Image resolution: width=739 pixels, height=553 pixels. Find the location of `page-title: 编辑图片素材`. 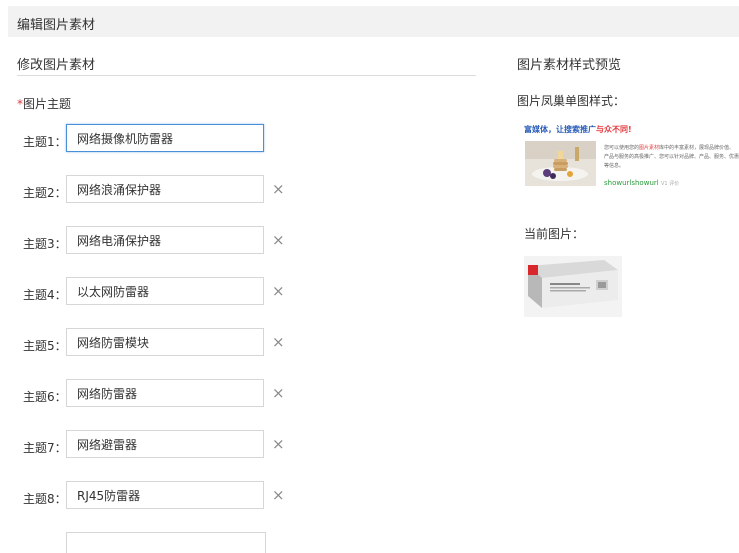

page-title: 编辑图片素材 is located at coordinates (56, 25).